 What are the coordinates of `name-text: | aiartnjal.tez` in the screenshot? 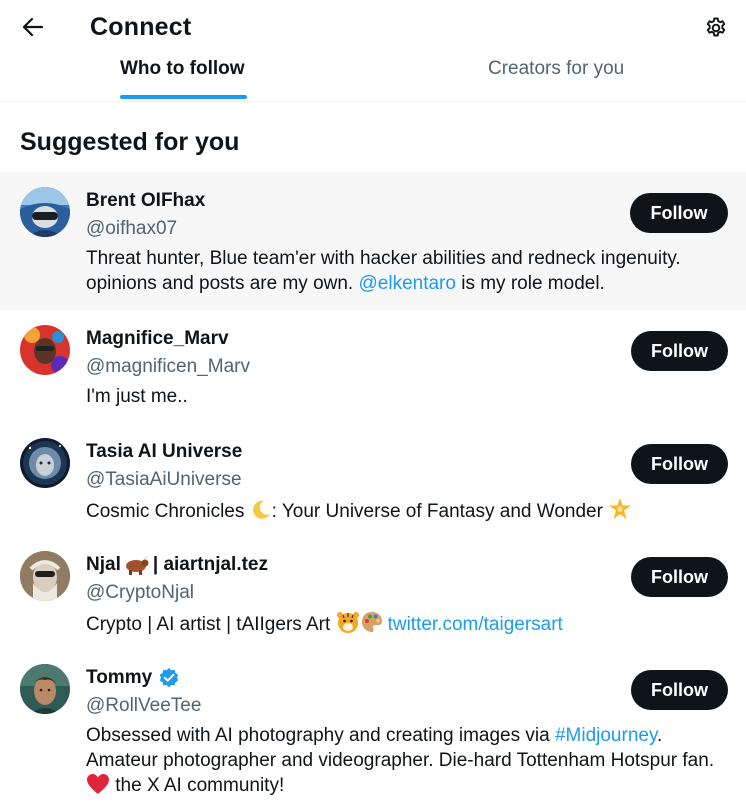 It's located at (210, 564).